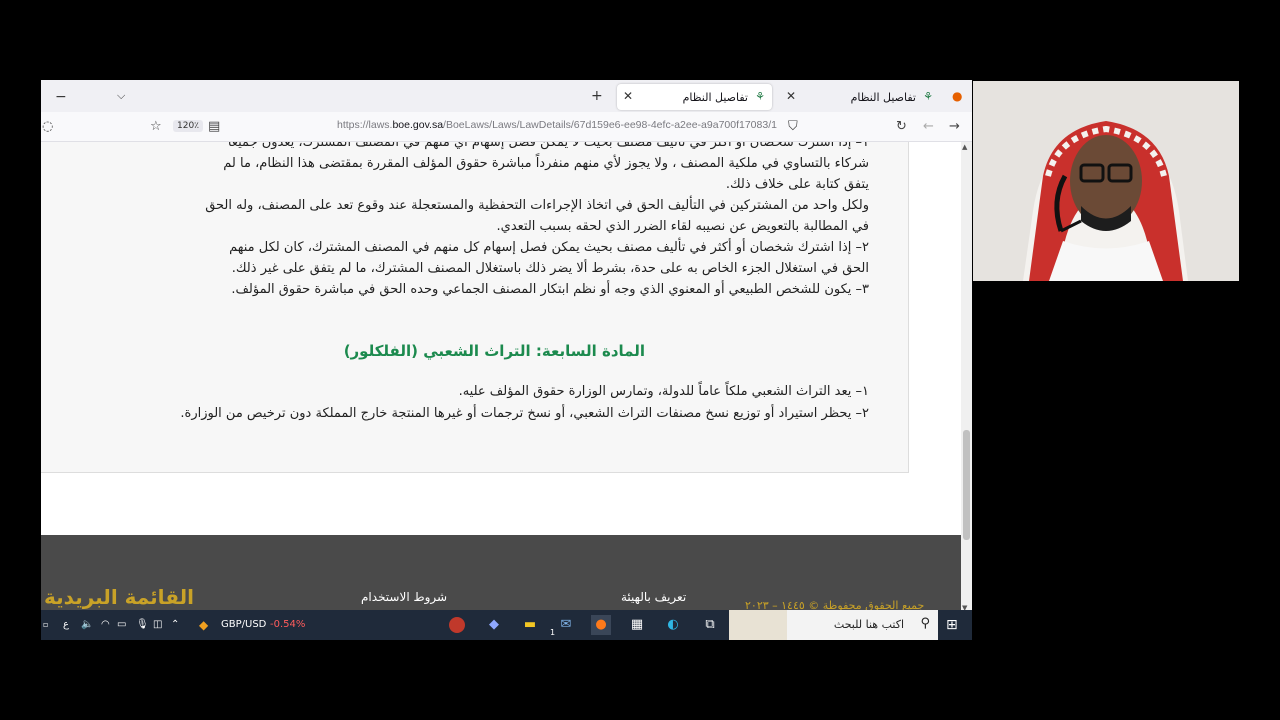  Describe the element at coordinates (954, 127) in the screenshot. I see `back-icon: →` at that location.